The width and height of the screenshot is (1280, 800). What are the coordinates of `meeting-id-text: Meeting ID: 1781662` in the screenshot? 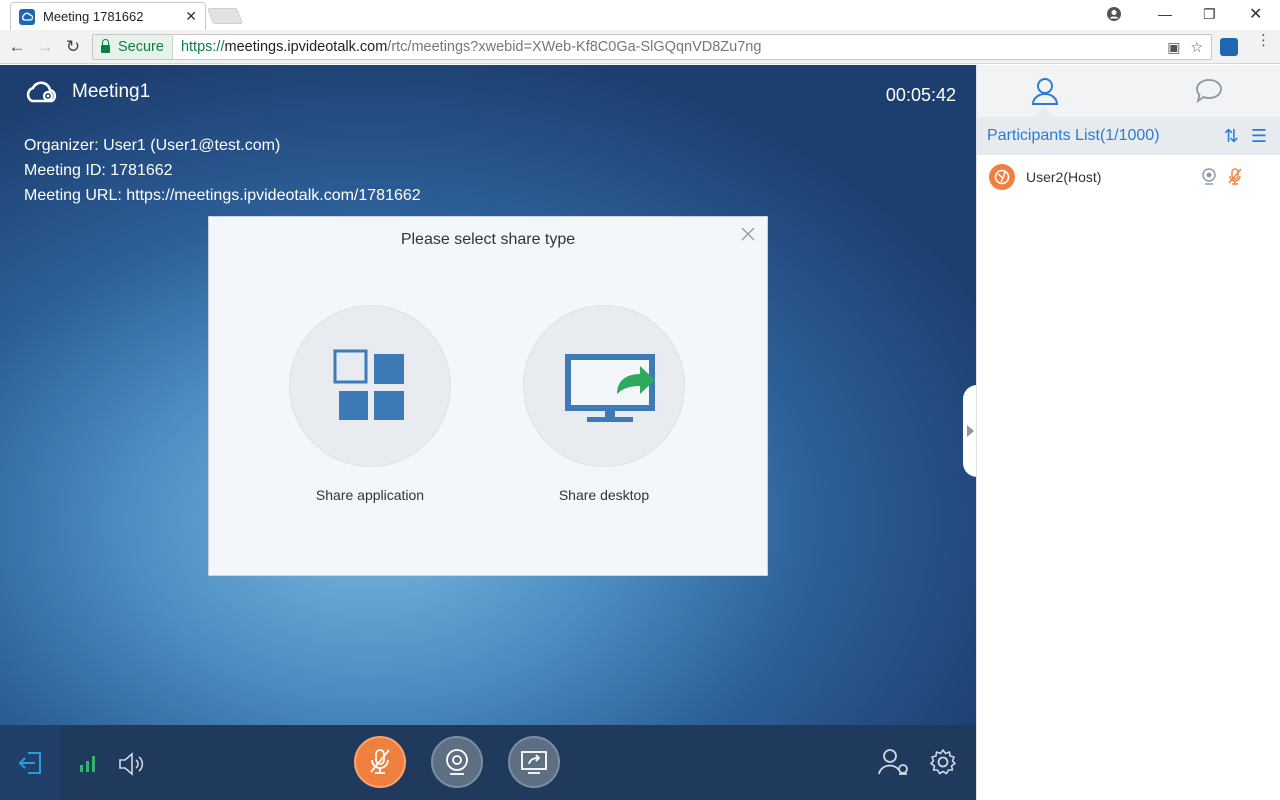 It's located at (98, 170).